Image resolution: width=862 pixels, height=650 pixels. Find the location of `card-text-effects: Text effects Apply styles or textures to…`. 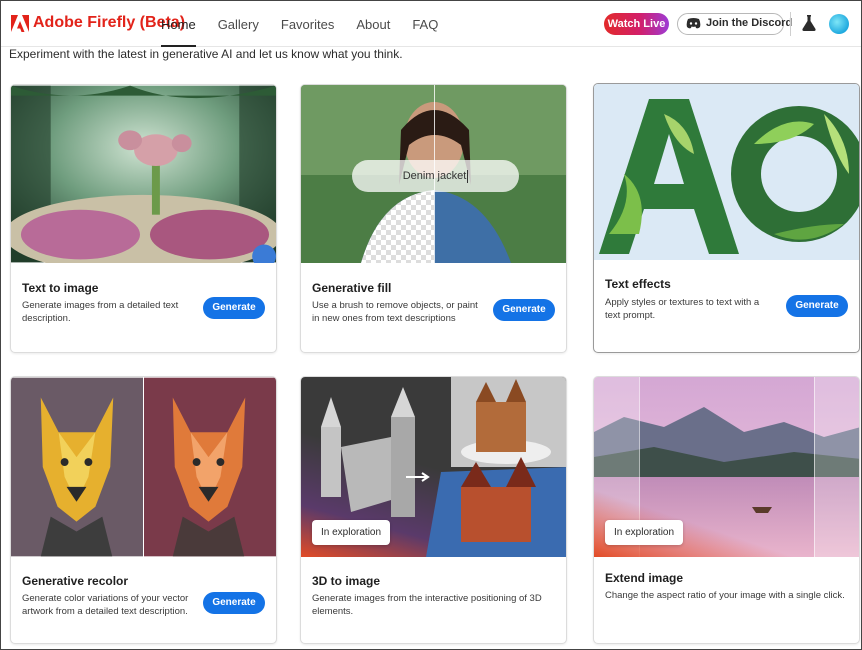

card-text-effects: Text effects Apply styles or textures to… is located at coordinates (726, 218).